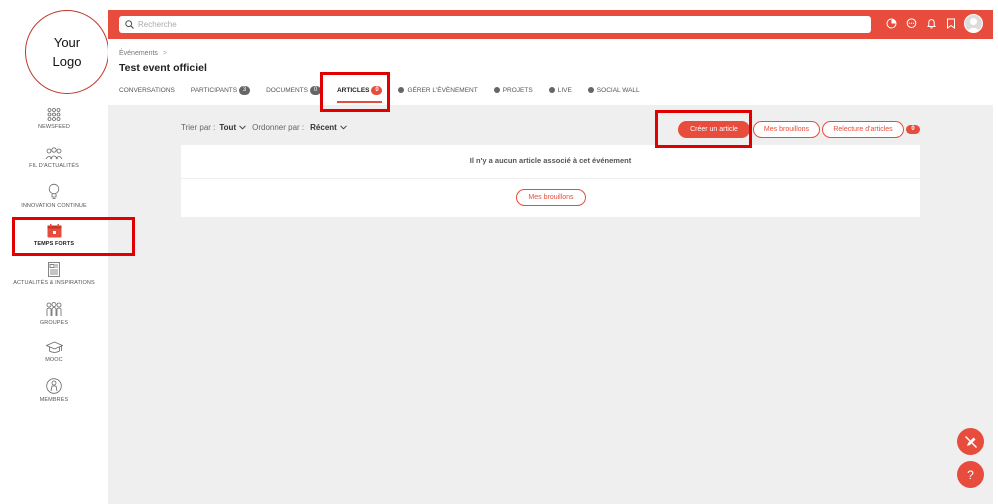  I want to click on user-silhouette-icon, so click(973, 25).